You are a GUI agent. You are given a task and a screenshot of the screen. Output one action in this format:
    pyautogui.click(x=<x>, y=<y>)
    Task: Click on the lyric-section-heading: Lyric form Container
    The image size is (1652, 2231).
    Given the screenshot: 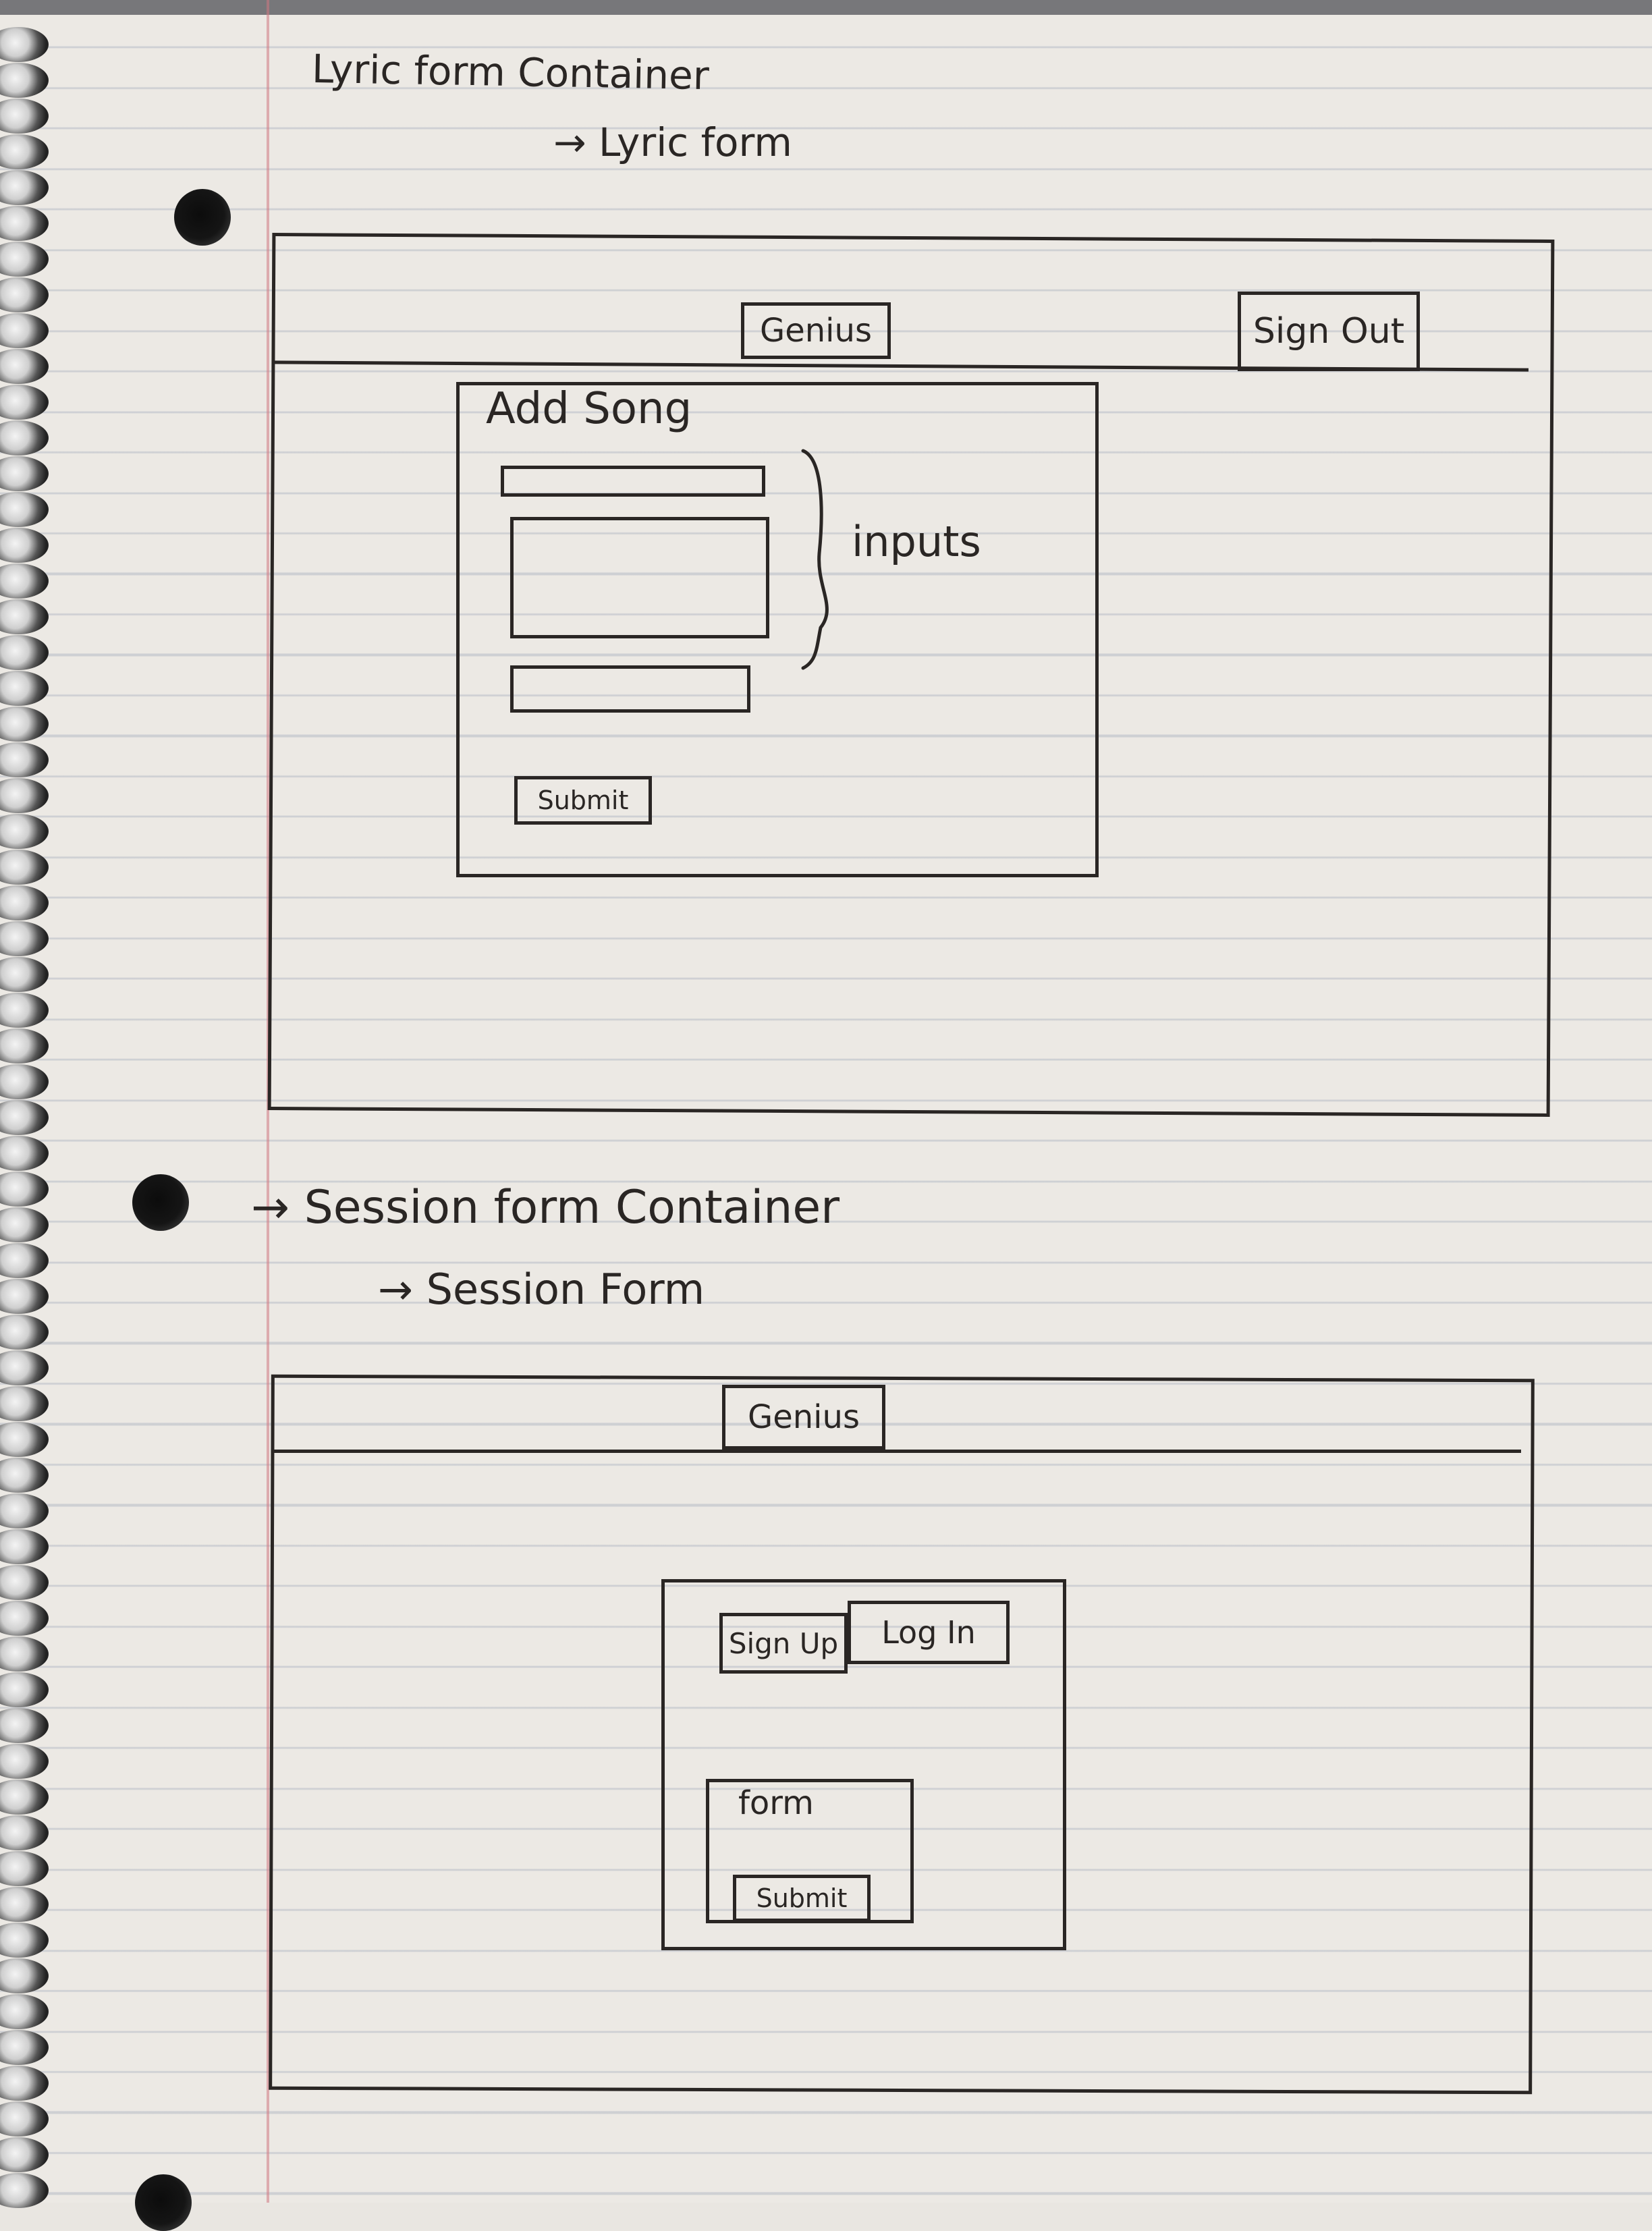 What is the action you would take?
    pyautogui.click(x=510, y=72)
    